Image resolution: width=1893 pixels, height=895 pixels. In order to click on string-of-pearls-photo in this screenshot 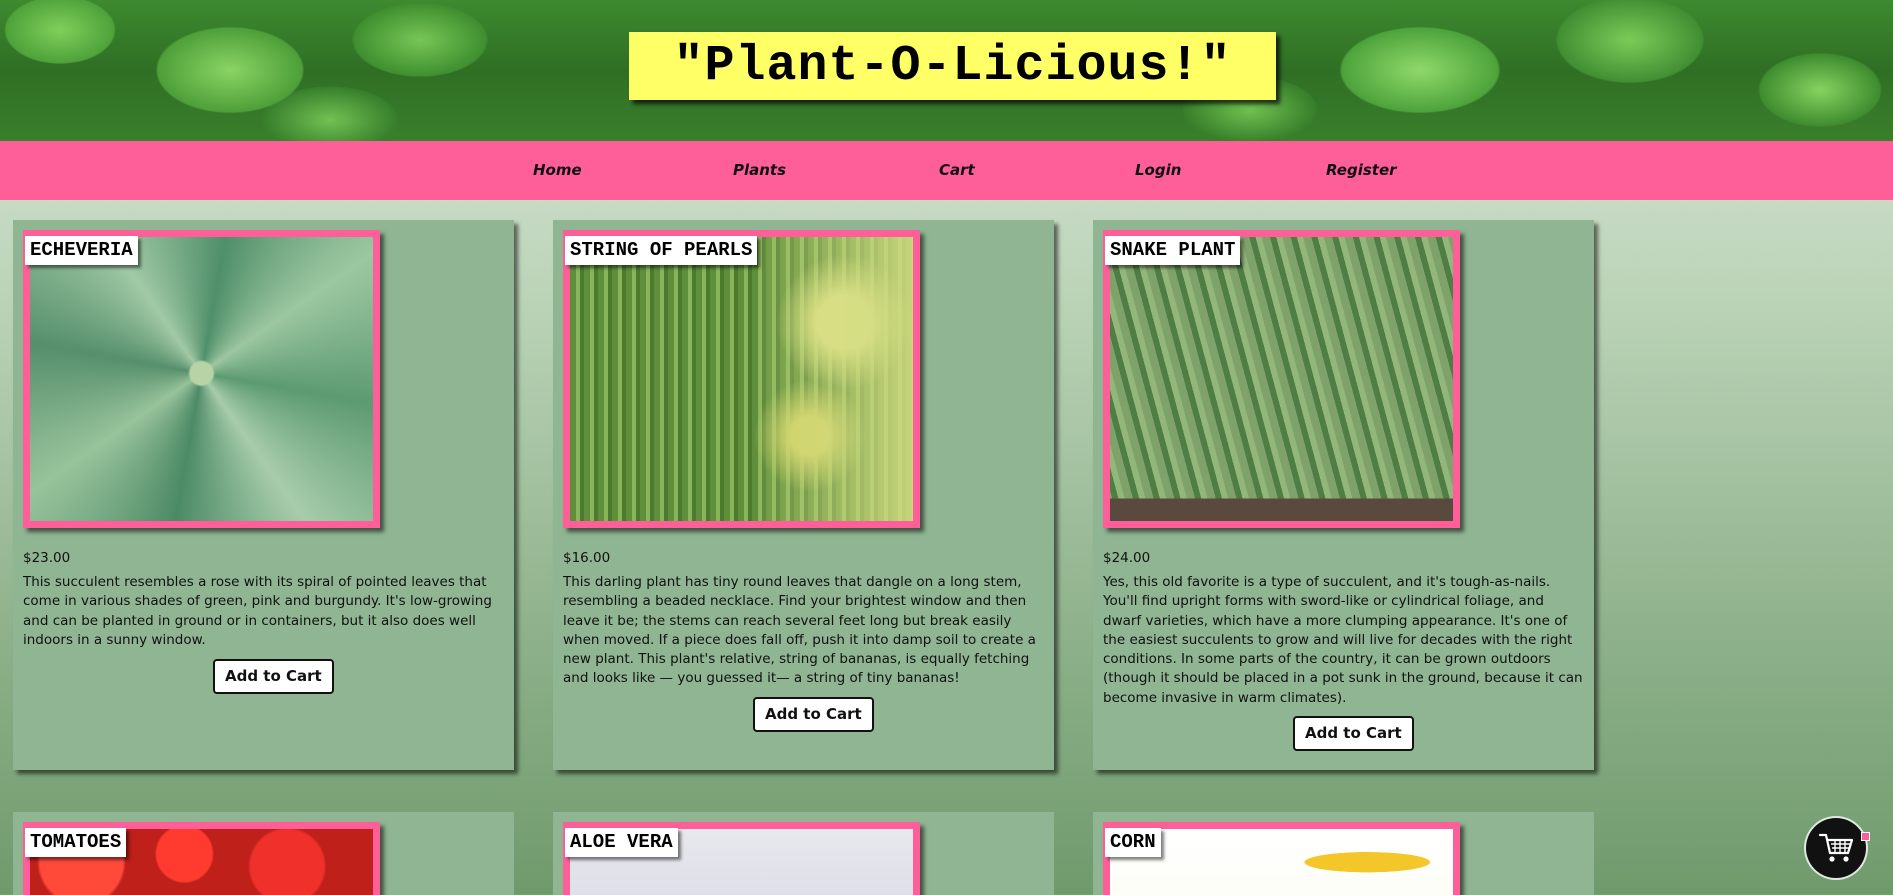, I will do `click(741, 379)`.